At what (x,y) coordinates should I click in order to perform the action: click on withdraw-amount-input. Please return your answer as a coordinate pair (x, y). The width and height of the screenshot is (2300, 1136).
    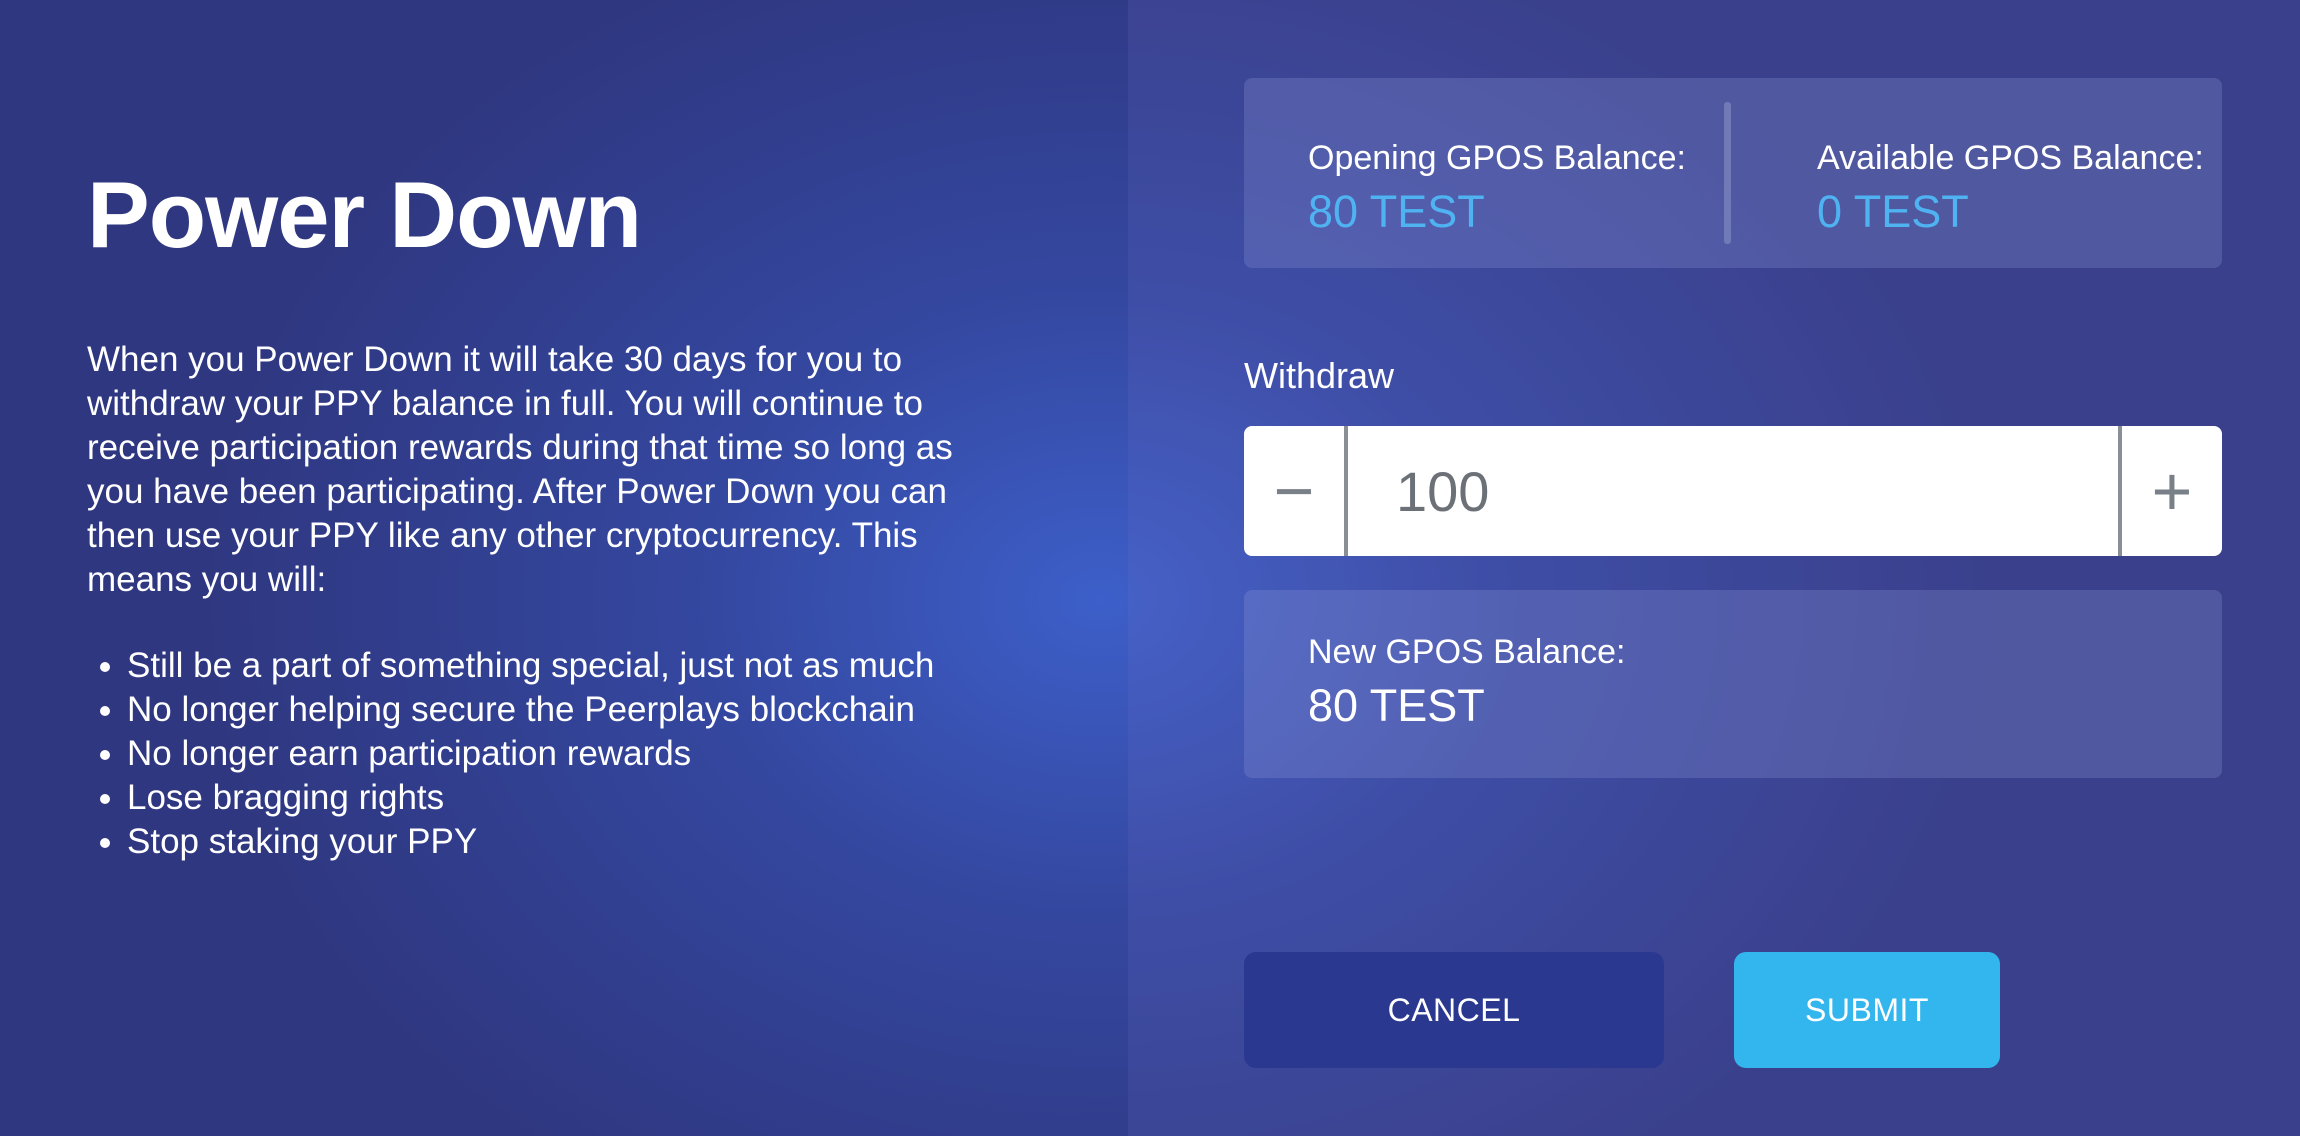
    Looking at the image, I should click on (1733, 491).